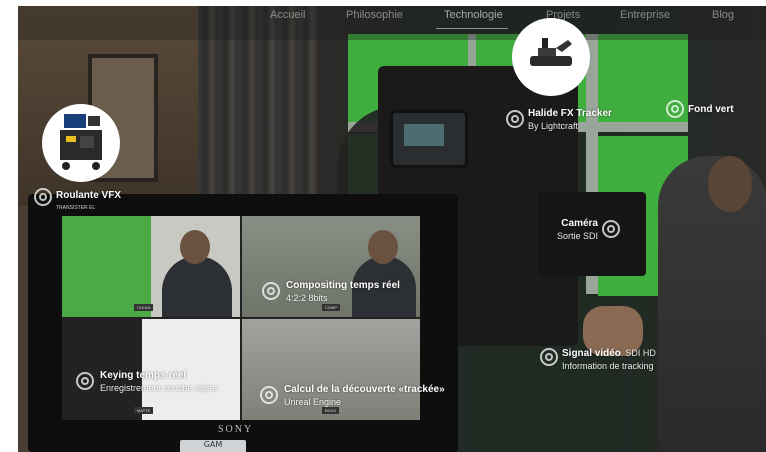 The width and height of the screenshot is (766, 452). I want to click on quad-tag: BCKG, so click(331, 410).